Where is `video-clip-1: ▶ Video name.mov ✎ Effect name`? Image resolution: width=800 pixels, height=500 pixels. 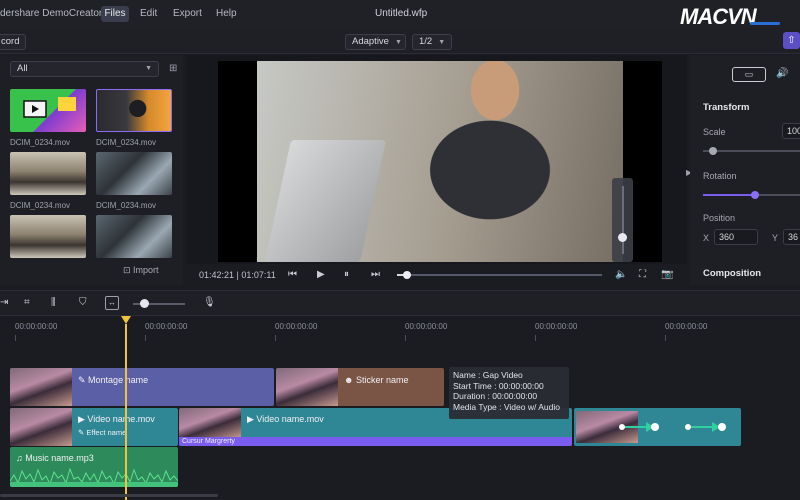 video-clip-1: ▶ Video name.mov ✎ Effect name is located at coordinates (94, 427).